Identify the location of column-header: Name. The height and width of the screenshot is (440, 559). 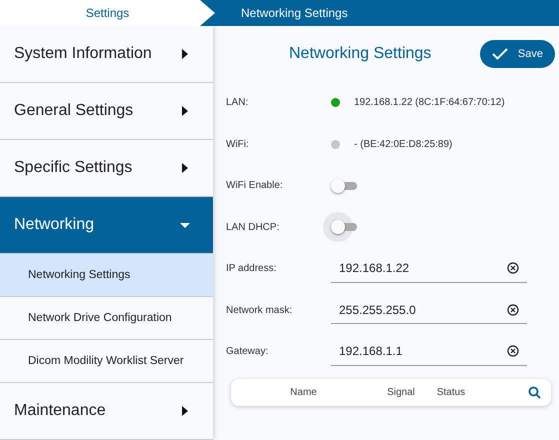
(303, 392).